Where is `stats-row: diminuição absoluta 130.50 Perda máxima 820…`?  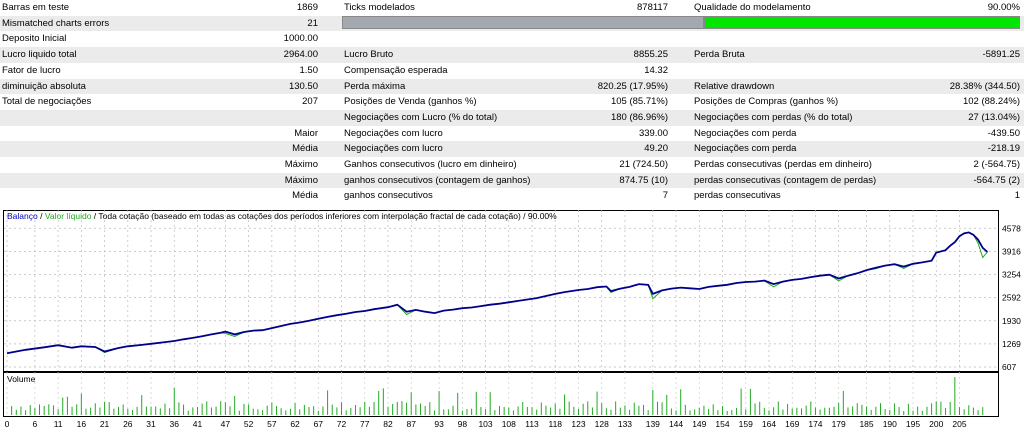 stats-row: diminuição absoluta 130.50 Perda máxima 820… is located at coordinates (512, 86).